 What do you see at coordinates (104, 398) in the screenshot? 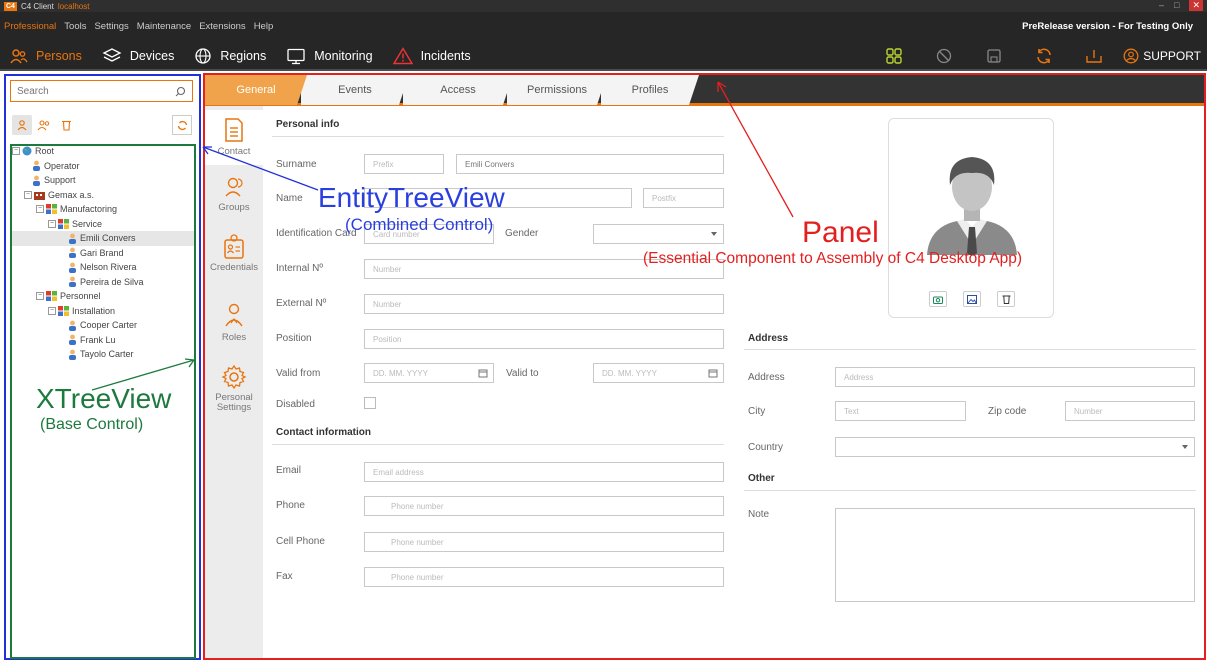
I see `annotation-xtree-view: XTreeView` at bounding box center [104, 398].